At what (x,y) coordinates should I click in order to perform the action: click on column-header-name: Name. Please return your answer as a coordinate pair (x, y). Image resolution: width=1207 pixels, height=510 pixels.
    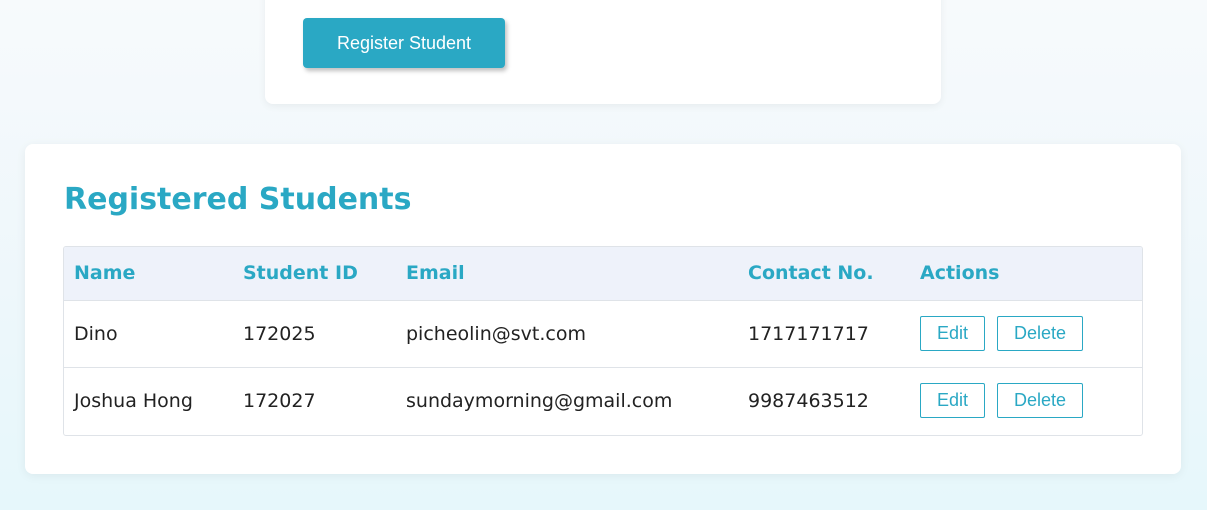
    Looking at the image, I should click on (148, 274).